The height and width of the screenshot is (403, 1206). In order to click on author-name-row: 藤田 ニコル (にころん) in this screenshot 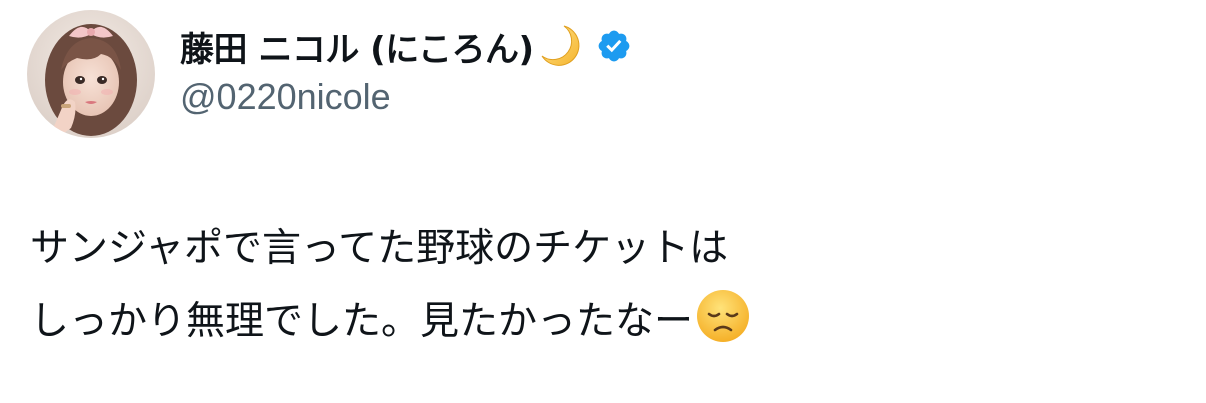, I will do `click(406, 46)`.